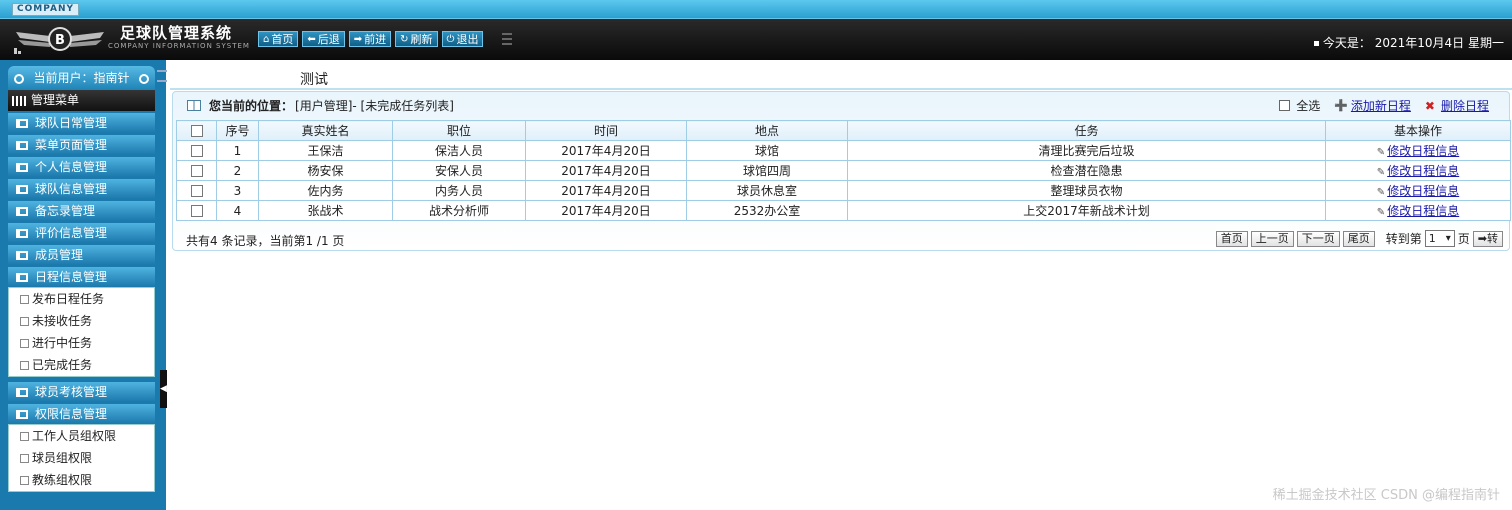  Describe the element at coordinates (325, 210) in the screenshot. I see `cell-name: 张战术` at that location.